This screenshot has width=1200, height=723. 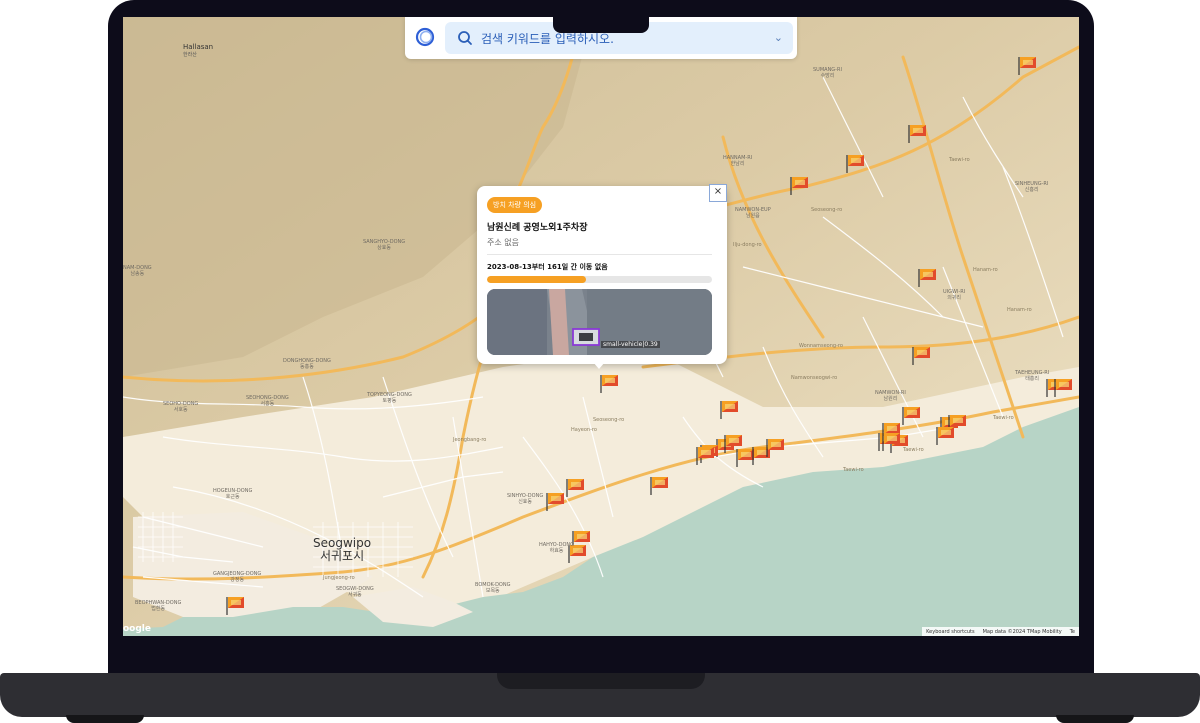 I want to click on chevron-down-icon: ⌄, so click(x=778, y=37).